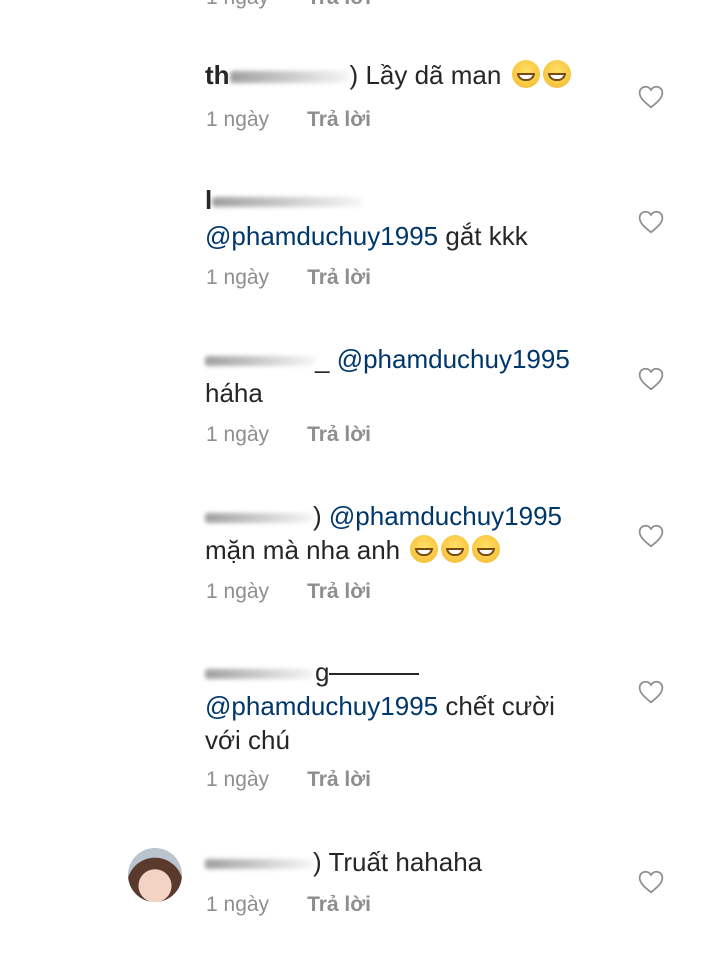 The width and height of the screenshot is (706, 960). Describe the element at coordinates (500, 706) in the screenshot. I see `comment-text: chết cười` at that location.